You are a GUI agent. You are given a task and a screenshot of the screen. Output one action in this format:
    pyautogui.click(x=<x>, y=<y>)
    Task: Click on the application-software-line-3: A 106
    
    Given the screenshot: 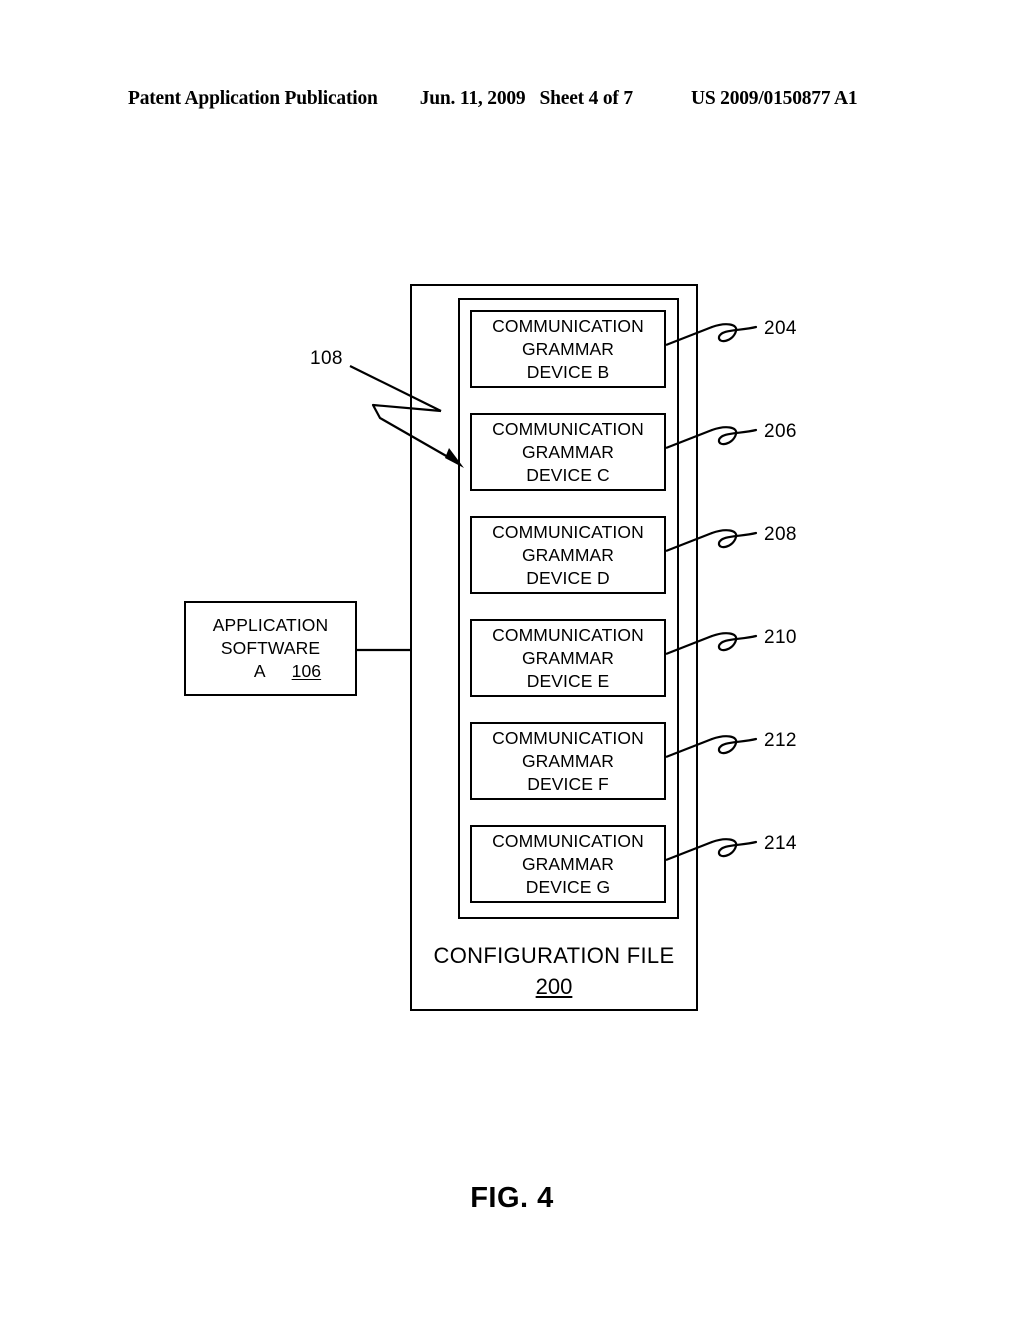 What is the action you would take?
    pyautogui.click(x=270, y=671)
    